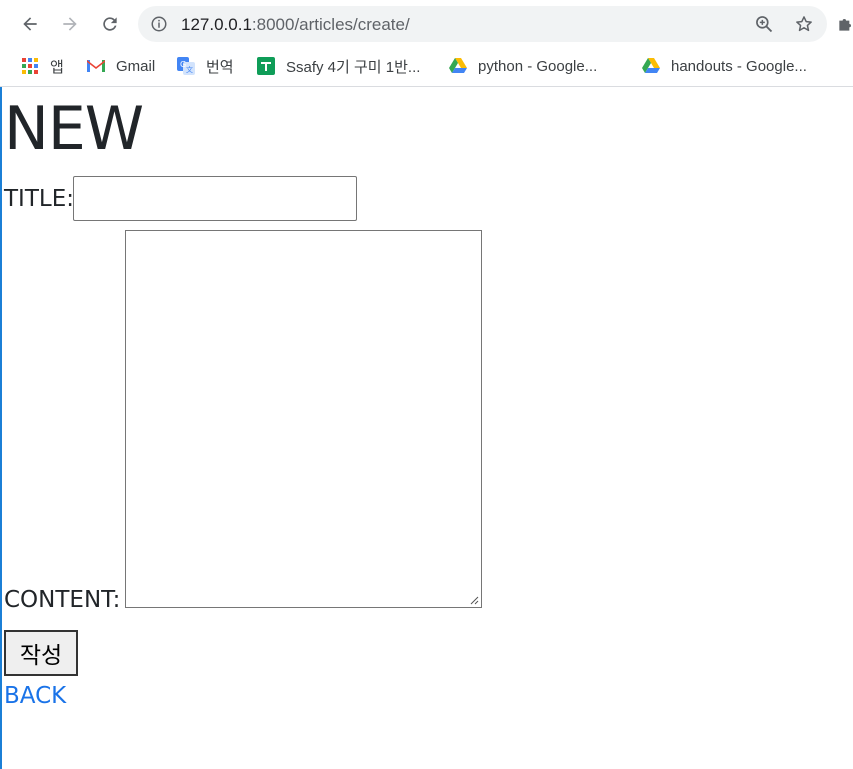 Image resolution: width=853 pixels, height=769 pixels. I want to click on url-text: 127.0.0.1:8000/articles/create/, so click(295, 25).